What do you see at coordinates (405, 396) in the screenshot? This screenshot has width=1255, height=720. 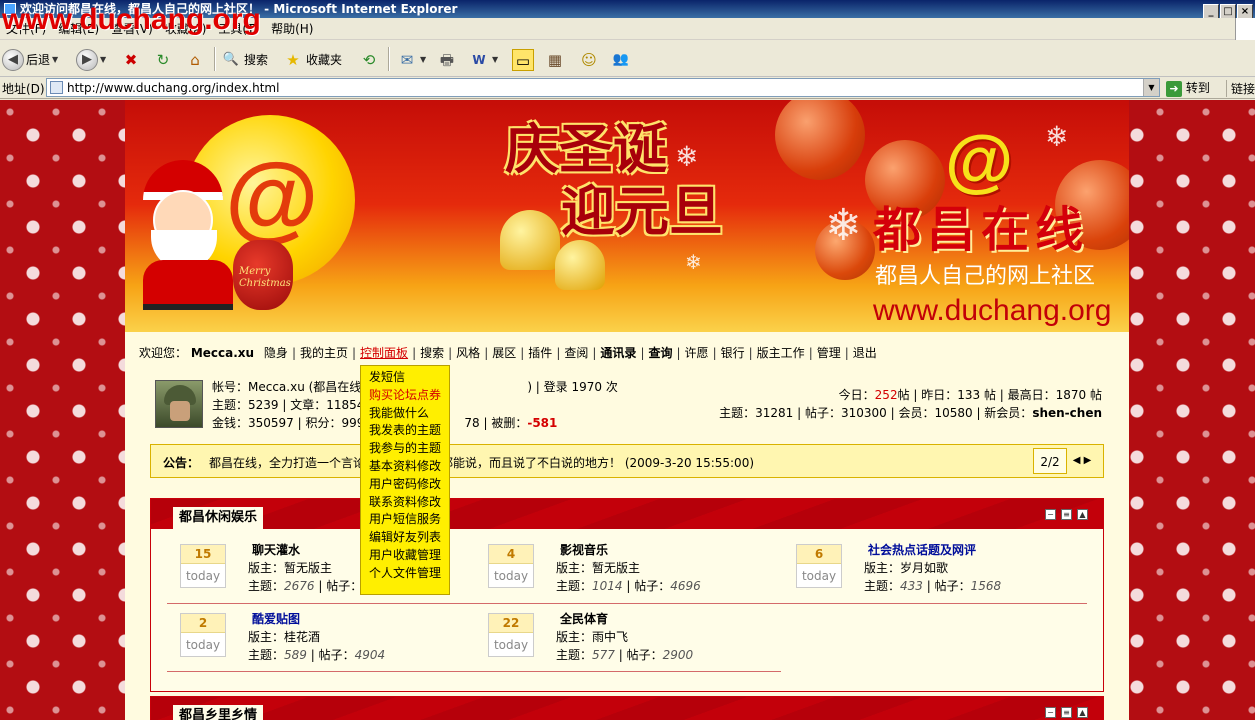 I see `menu-item: 购买论坛点券` at bounding box center [405, 396].